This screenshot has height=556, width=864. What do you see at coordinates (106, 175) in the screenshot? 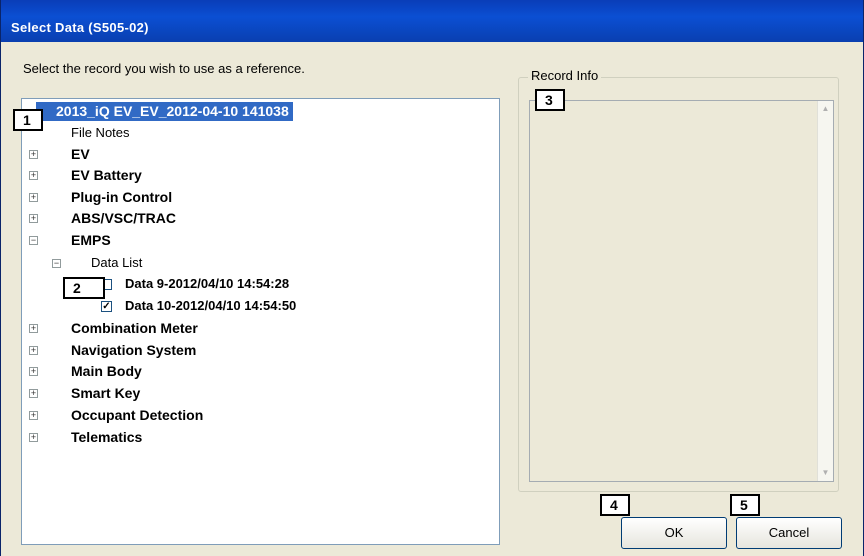
I see `tree-group-label: EV Battery` at bounding box center [106, 175].